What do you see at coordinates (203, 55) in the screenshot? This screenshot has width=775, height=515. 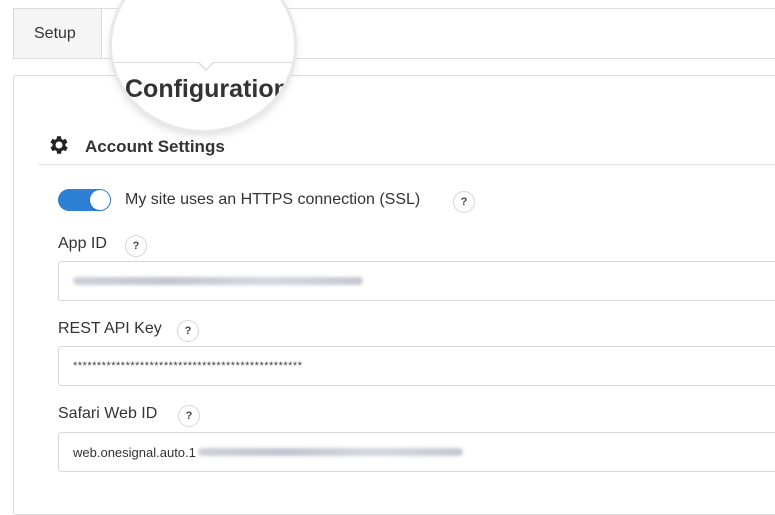 I see `tab-configuration: Configuration` at bounding box center [203, 55].